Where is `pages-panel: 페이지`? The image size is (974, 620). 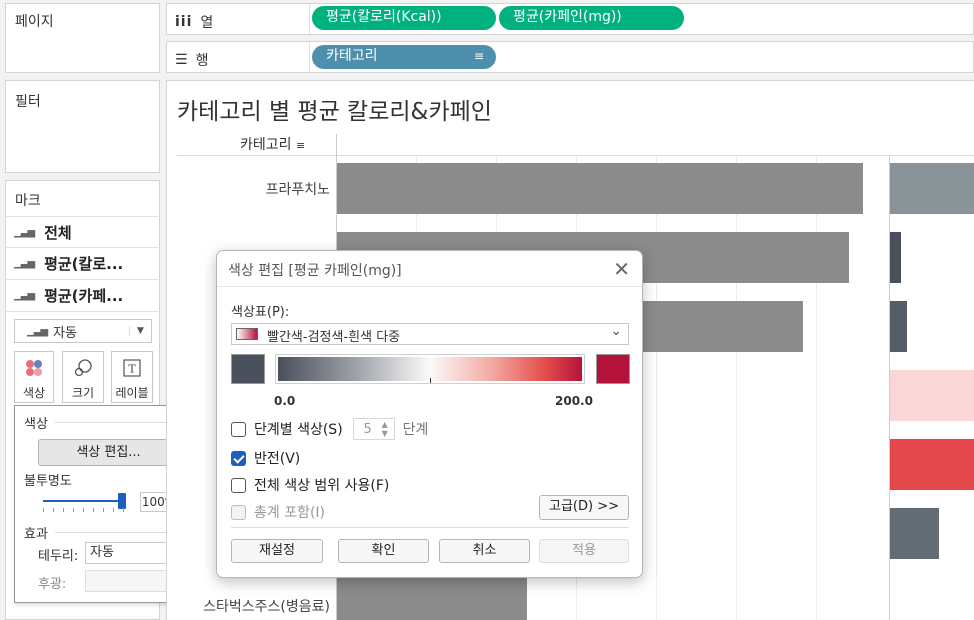 pages-panel: 페이지 is located at coordinates (82, 38).